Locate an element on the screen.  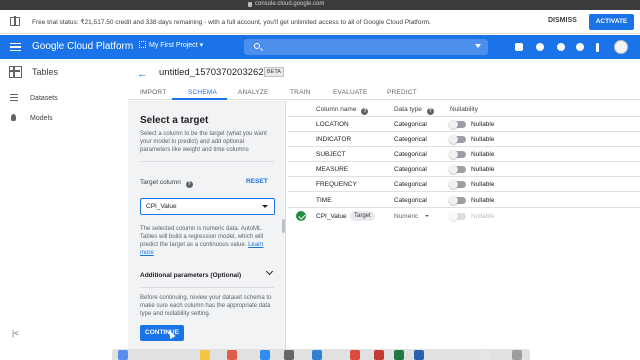
avatar is located at coordinates (621, 47).